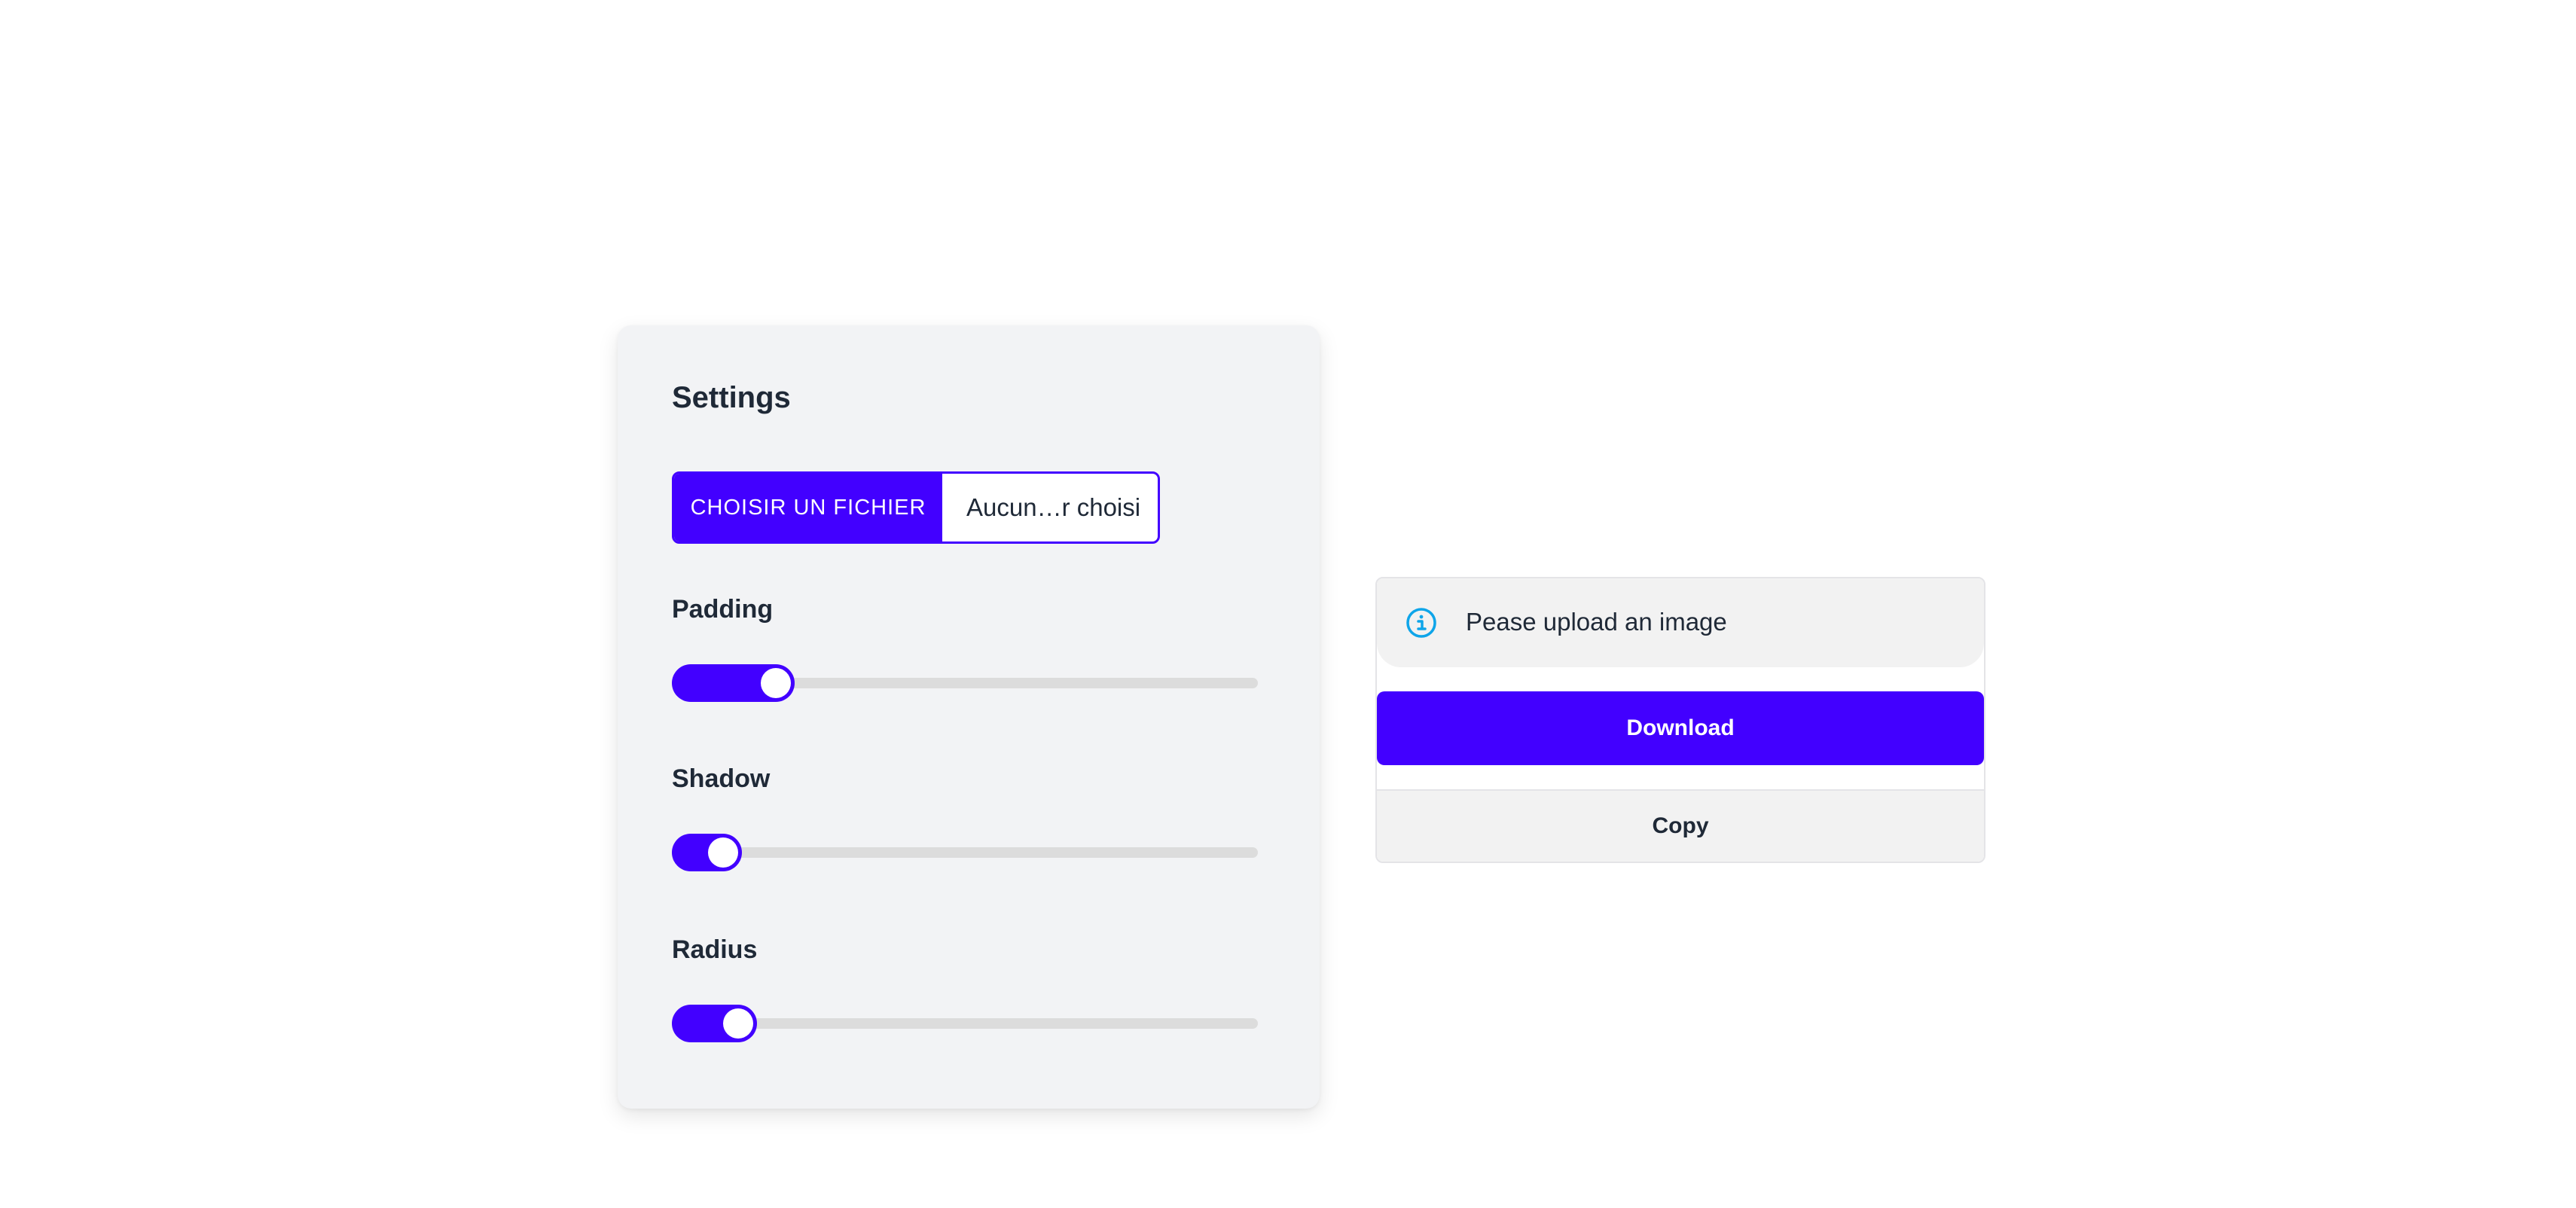 Image resolution: width=2576 pixels, height=1208 pixels. I want to click on shadow-slider-group: Shadow, so click(965, 817).